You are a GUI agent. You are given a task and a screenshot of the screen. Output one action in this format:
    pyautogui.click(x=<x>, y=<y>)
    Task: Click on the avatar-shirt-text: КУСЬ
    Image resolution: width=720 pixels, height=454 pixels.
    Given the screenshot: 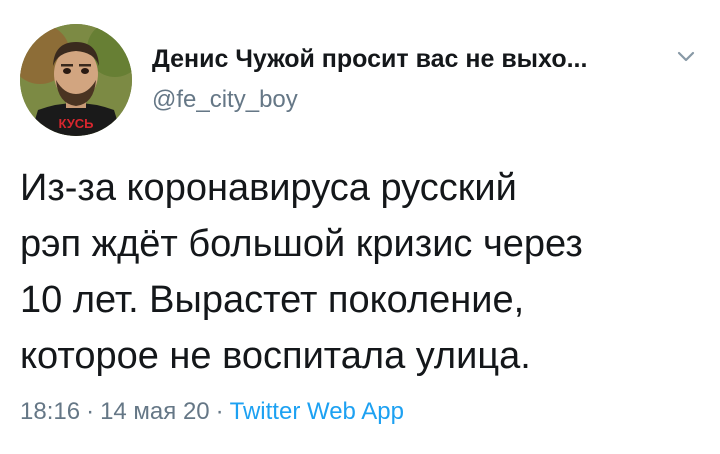 What is the action you would take?
    pyautogui.click(x=75, y=123)
    